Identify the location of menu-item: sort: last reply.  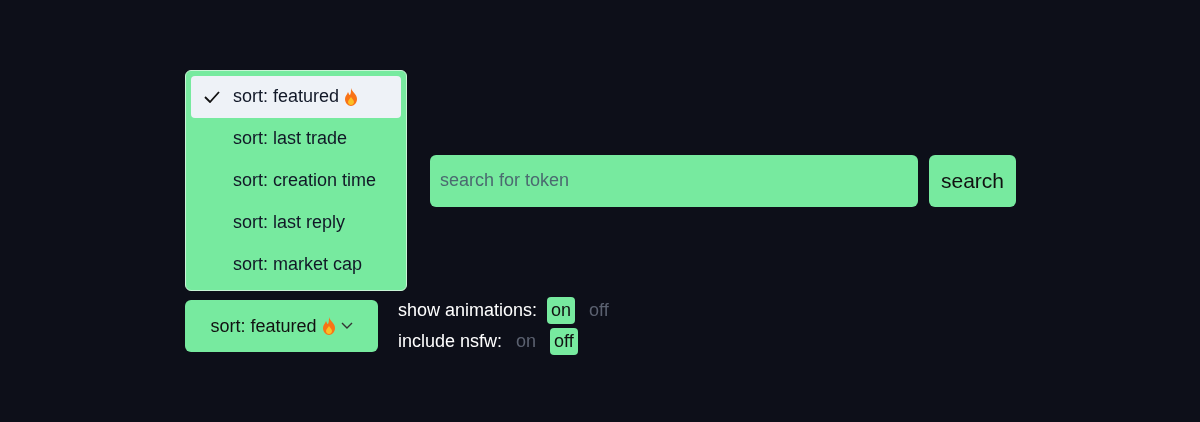
(296, 222).